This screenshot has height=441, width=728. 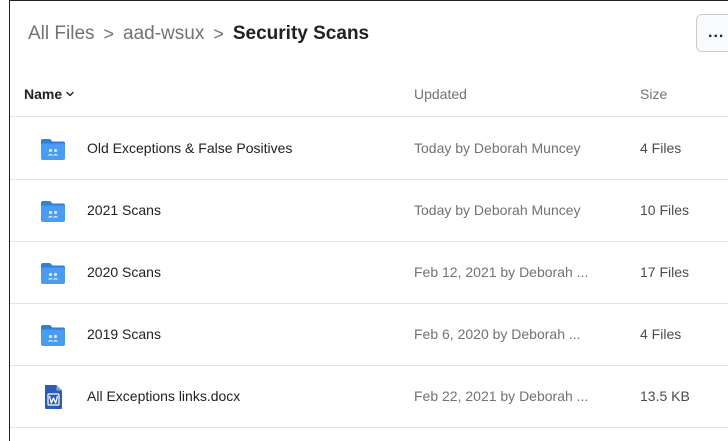 What do you see at coordinates (665, 396) in the screenshot?
I see `row-size: 13.5 KB` at bounding box center [665, 396].